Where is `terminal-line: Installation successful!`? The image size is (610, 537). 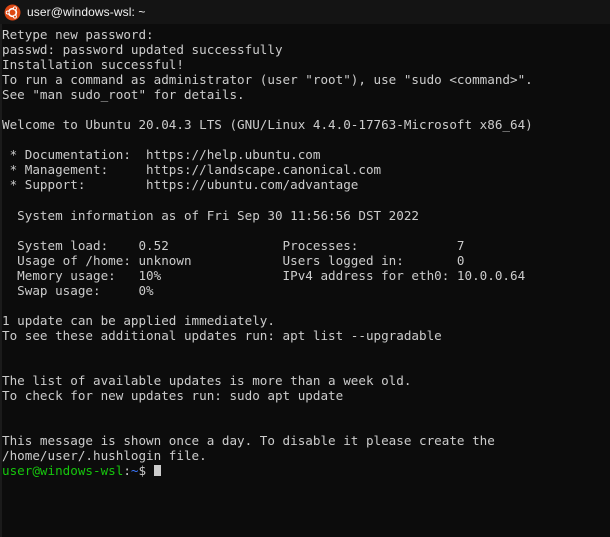
terminal-line: Installation successful! is located at coordinates (93, 65).